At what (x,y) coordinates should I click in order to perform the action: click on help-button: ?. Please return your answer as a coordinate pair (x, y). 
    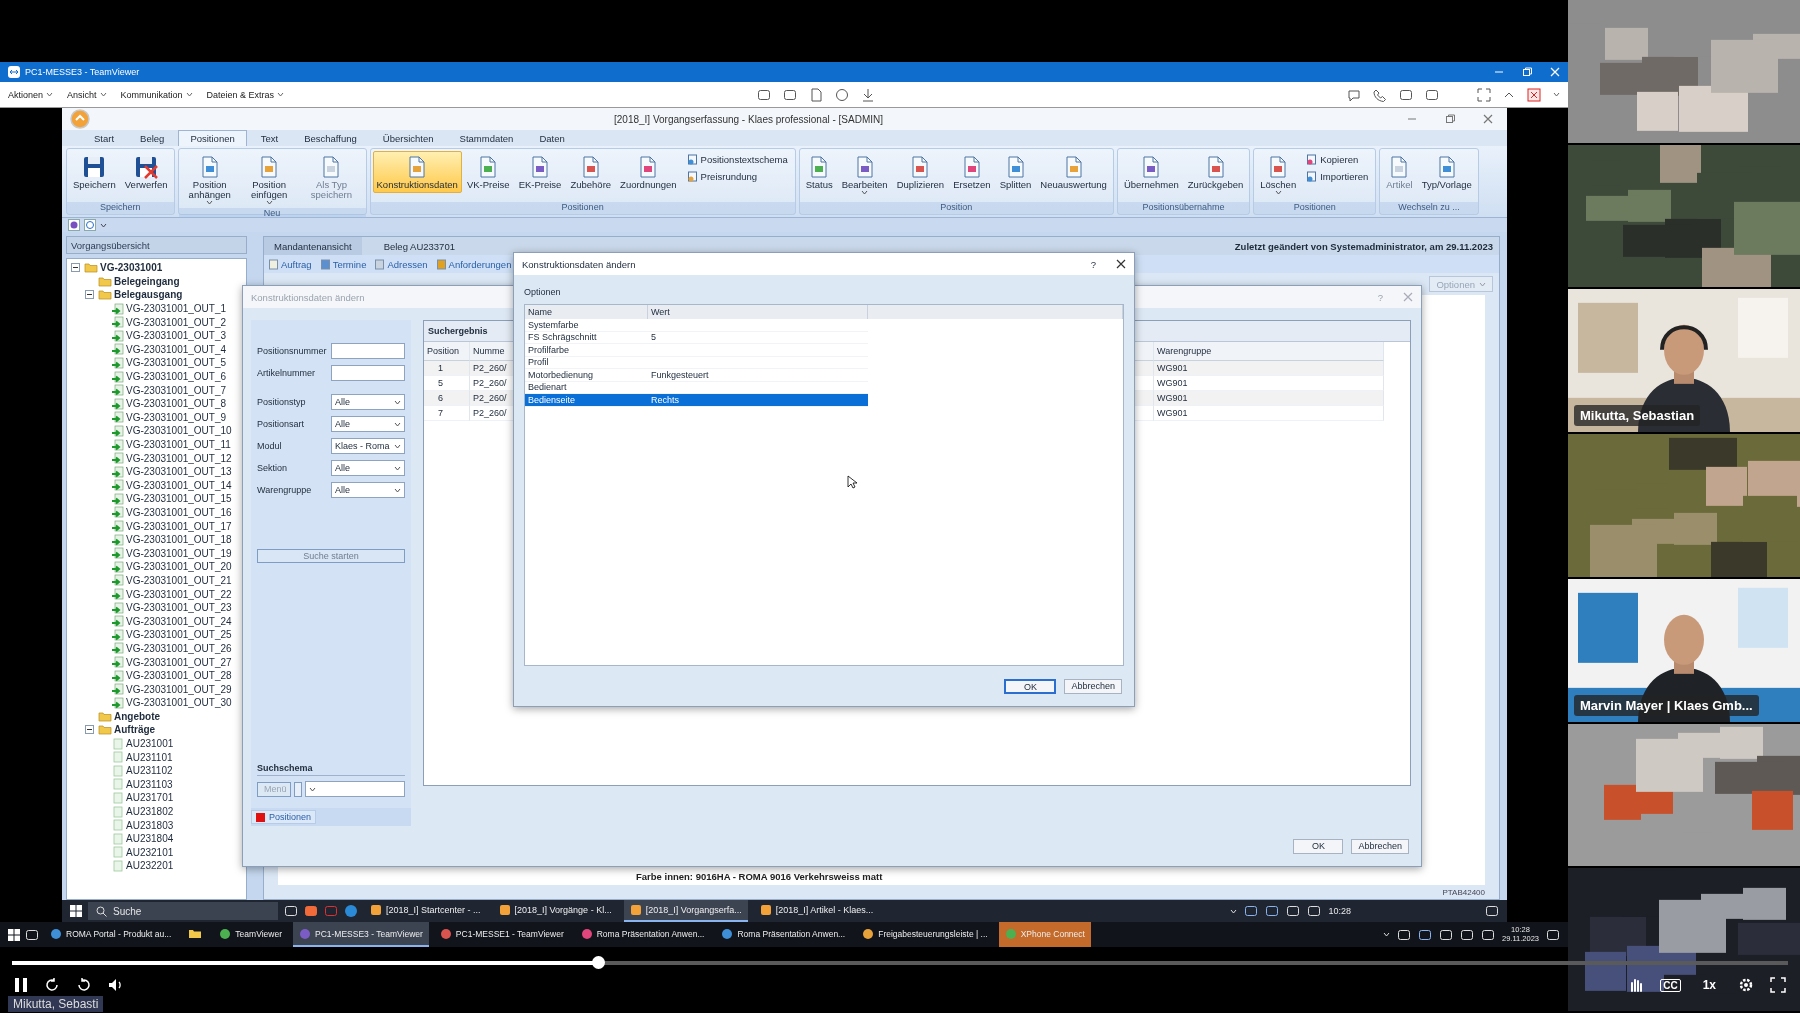
    Looking at the image, I should click on (1093, 264).